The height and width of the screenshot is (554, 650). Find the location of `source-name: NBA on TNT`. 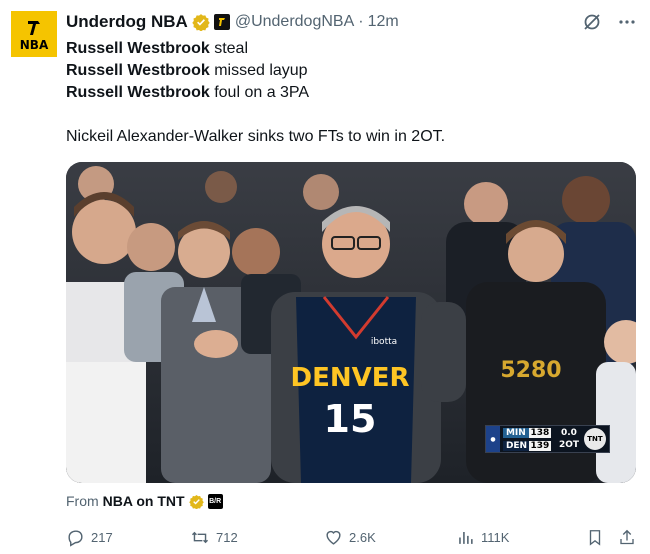

source-name: NBA on TNT is located at coordinates (144, 501).